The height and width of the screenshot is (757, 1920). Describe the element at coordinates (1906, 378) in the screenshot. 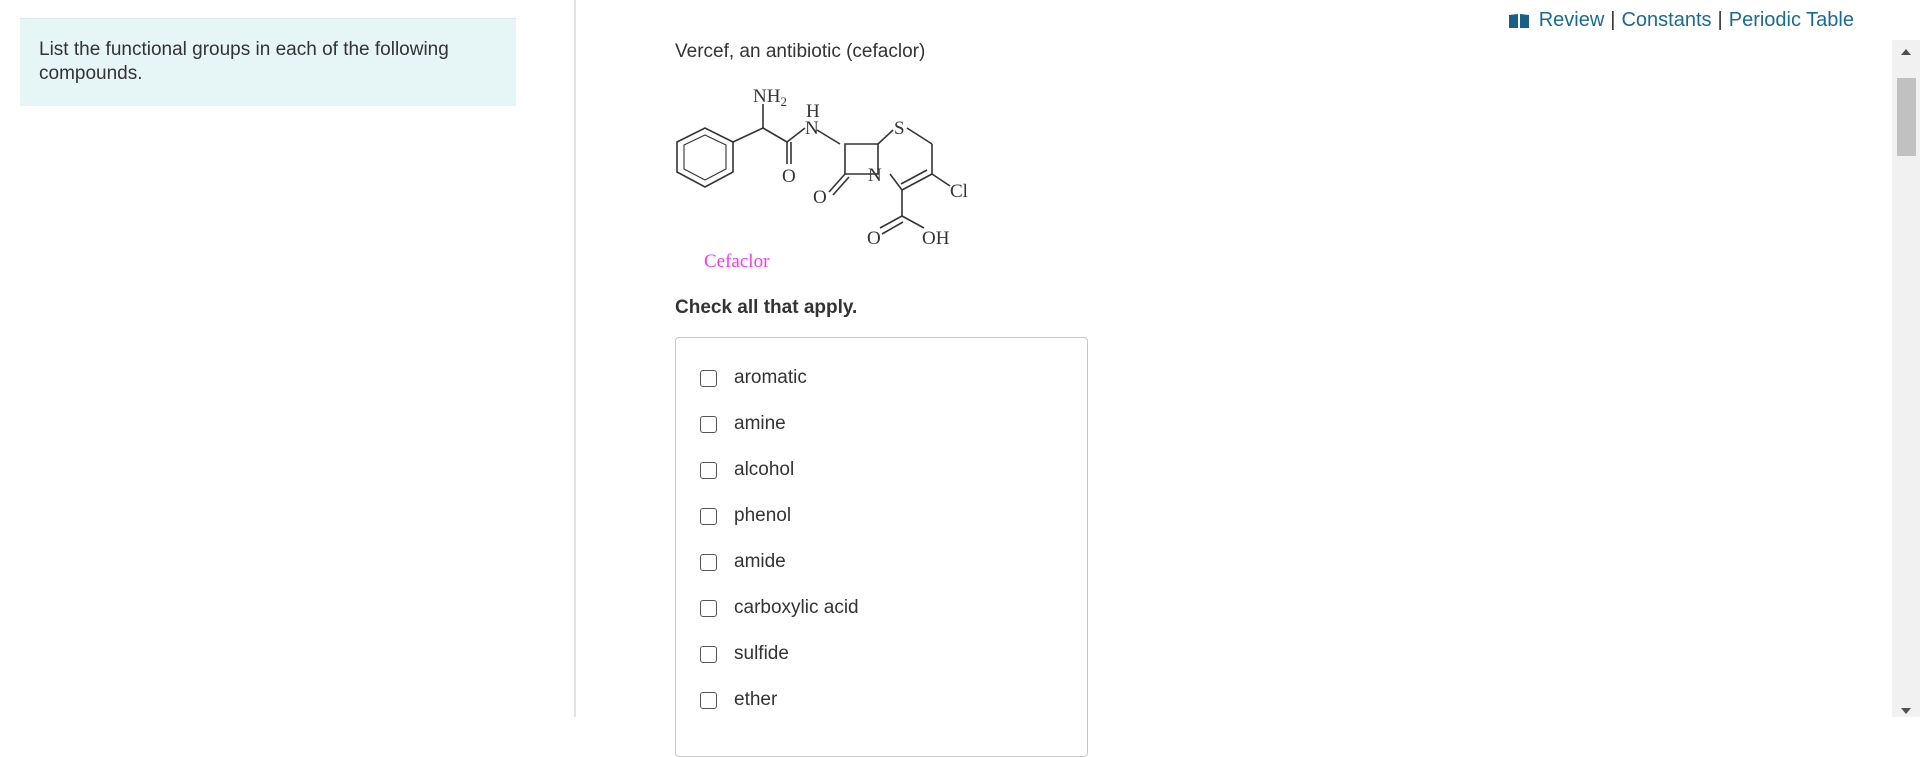

I see `vertical-scrollbar` at that location.